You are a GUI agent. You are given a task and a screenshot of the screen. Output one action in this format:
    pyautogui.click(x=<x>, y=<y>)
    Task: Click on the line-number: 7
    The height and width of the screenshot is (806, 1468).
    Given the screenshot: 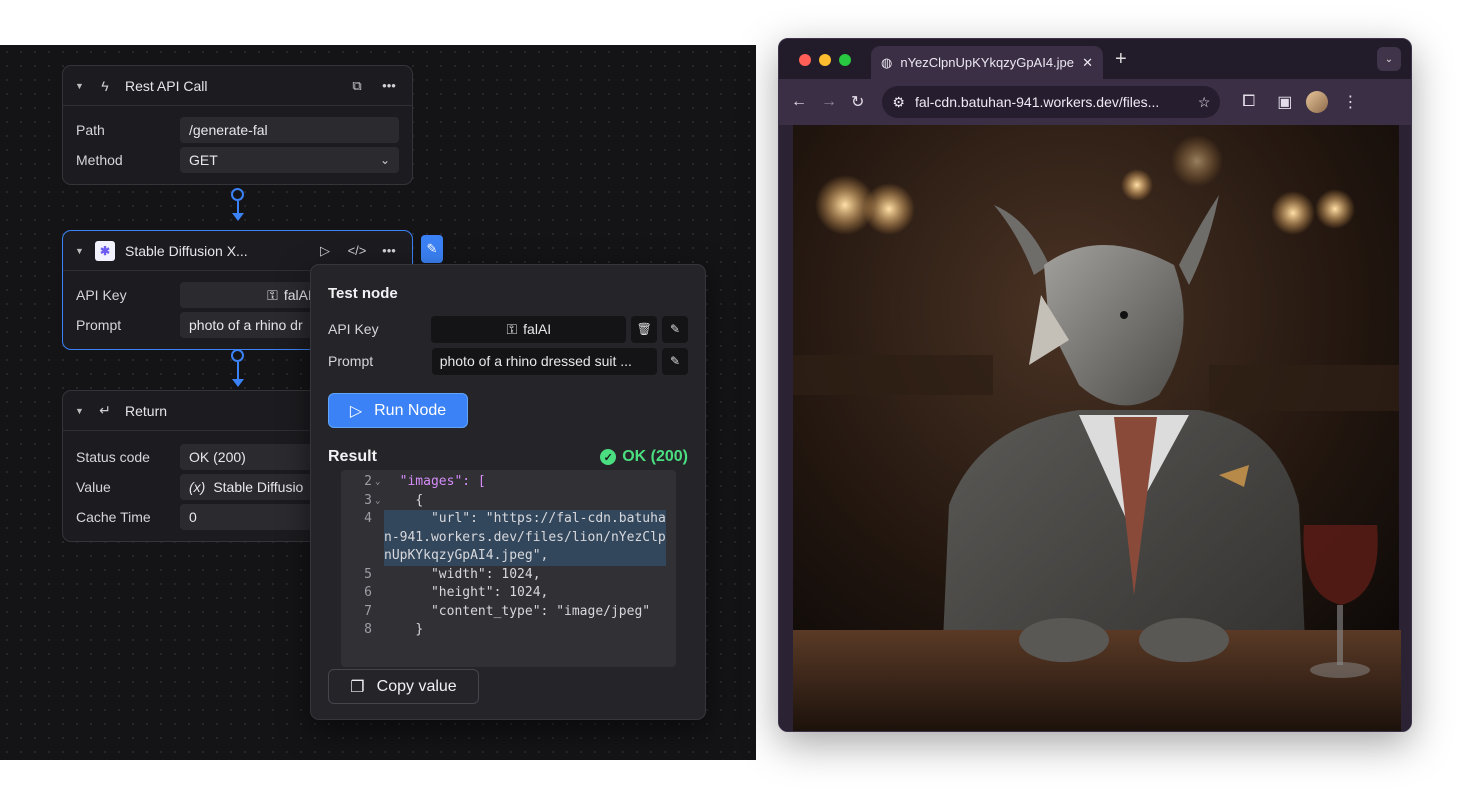 What is the action you would take?
    pyautogui.click(x=368, y=611)
    